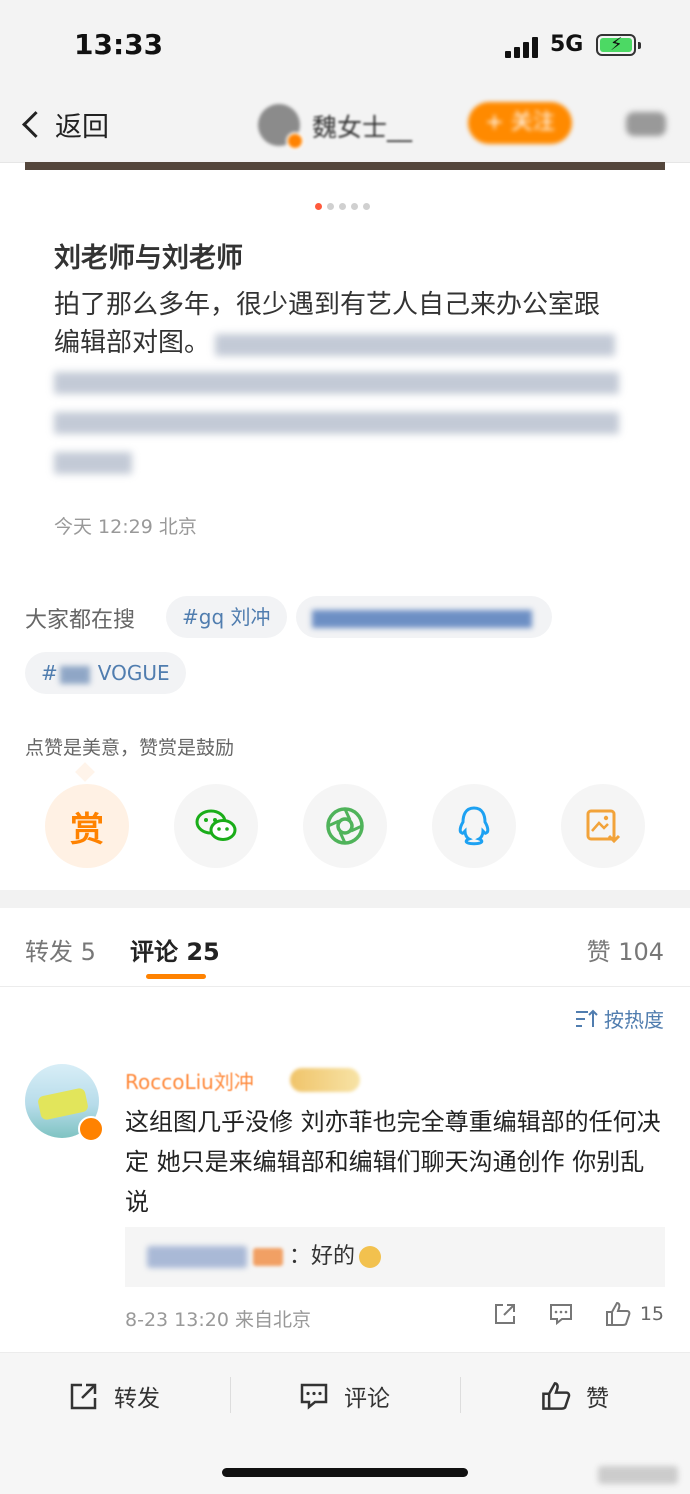 This screenshot has width=690, height=1494. I want to click on tab-likes: 赞 104, so click(625, 949).